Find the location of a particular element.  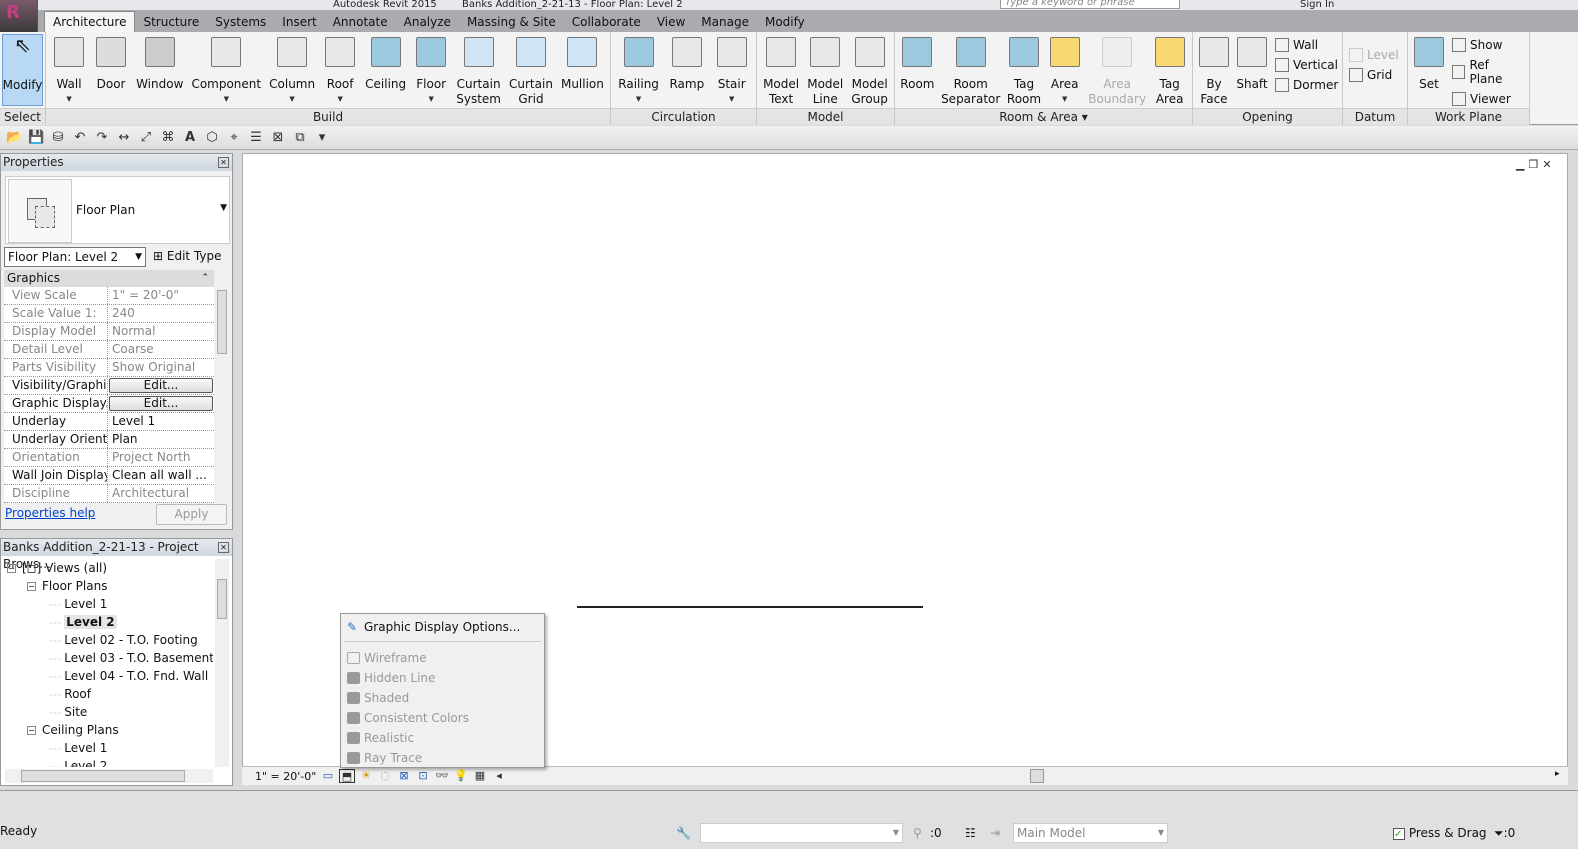

viewer-button: Viewer is located at coordinates (1487, 99).